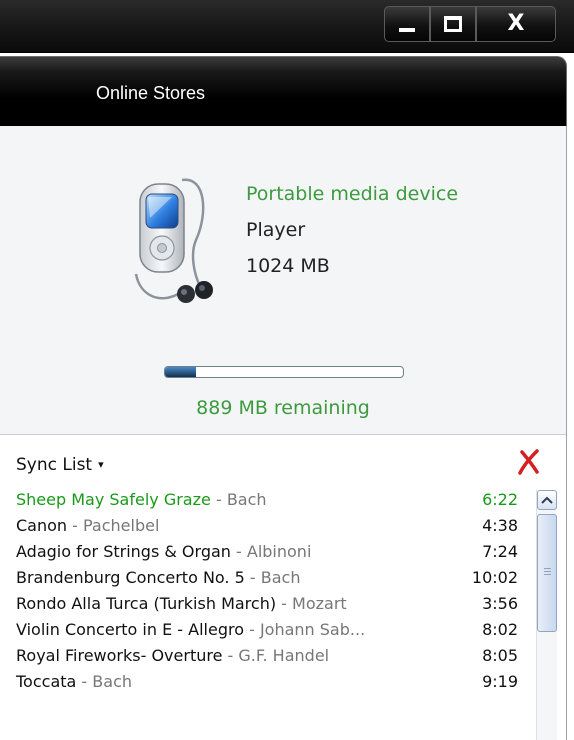 This screenshot has width=574, height=740. Describe the element at coordinates (271, 529) in the screenshot. I see `track-row: Canon - Pachelbel 4:38` at that location.